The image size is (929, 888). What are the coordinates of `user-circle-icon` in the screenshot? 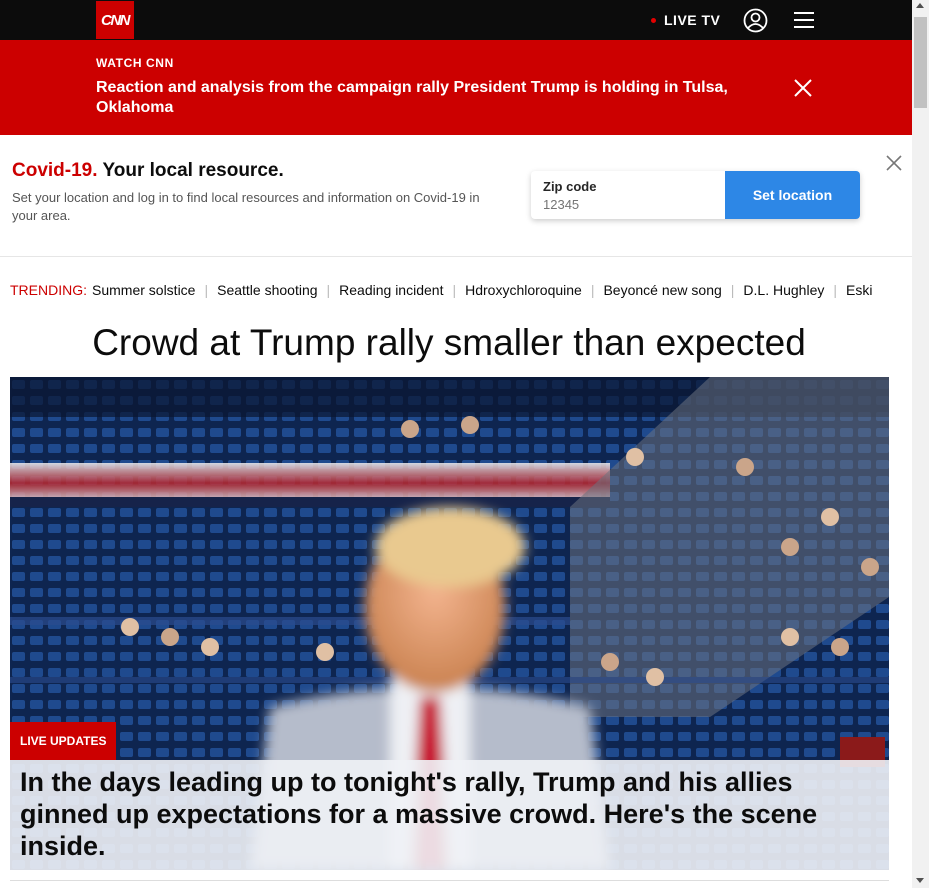 It's located at (755, 20).